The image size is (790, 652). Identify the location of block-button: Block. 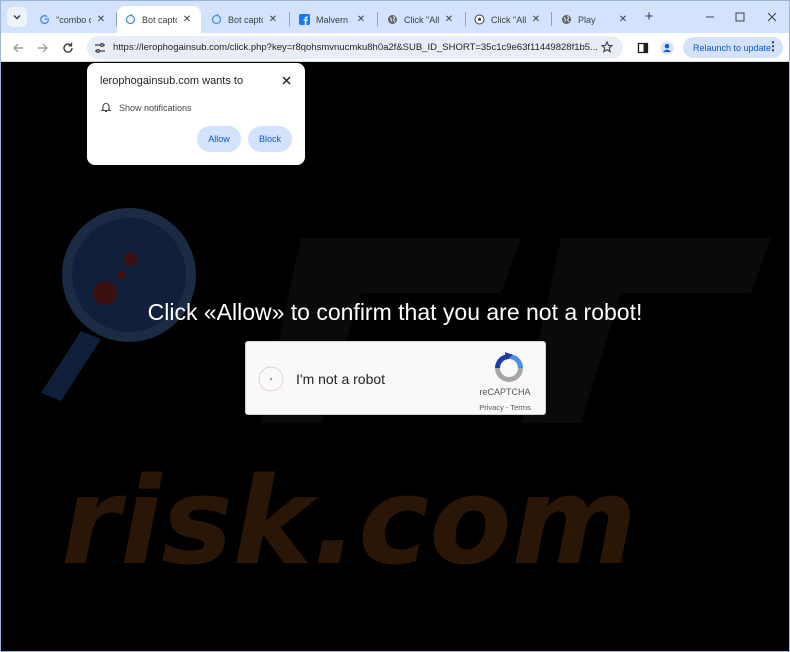
(270, 139).